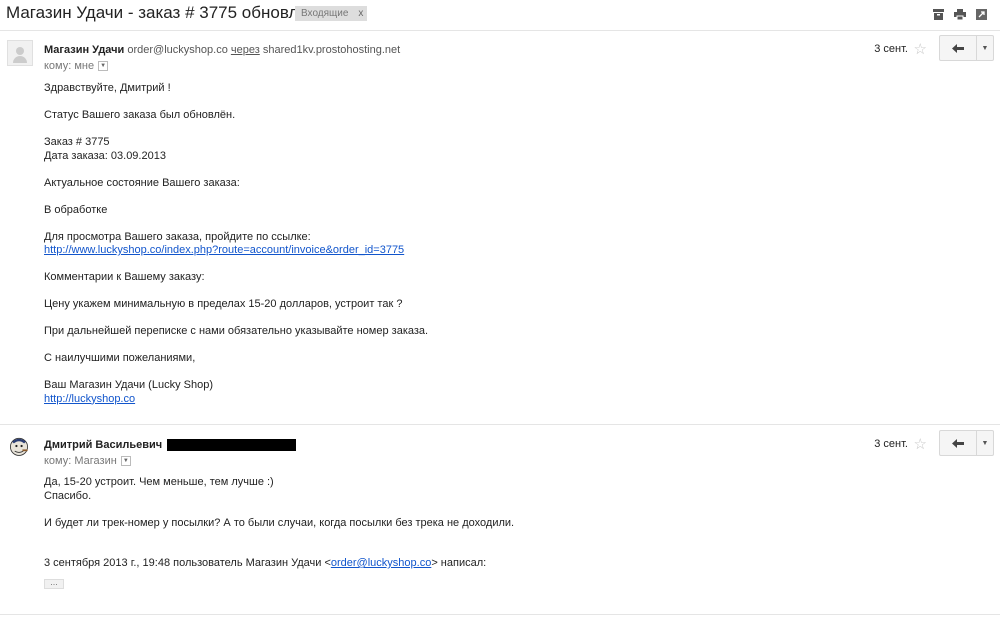 The image size is (1000, 619). Describe the element at coordinates (77, 142) in the screenshot. I see `order-number: Заказ # 3775` at that location.